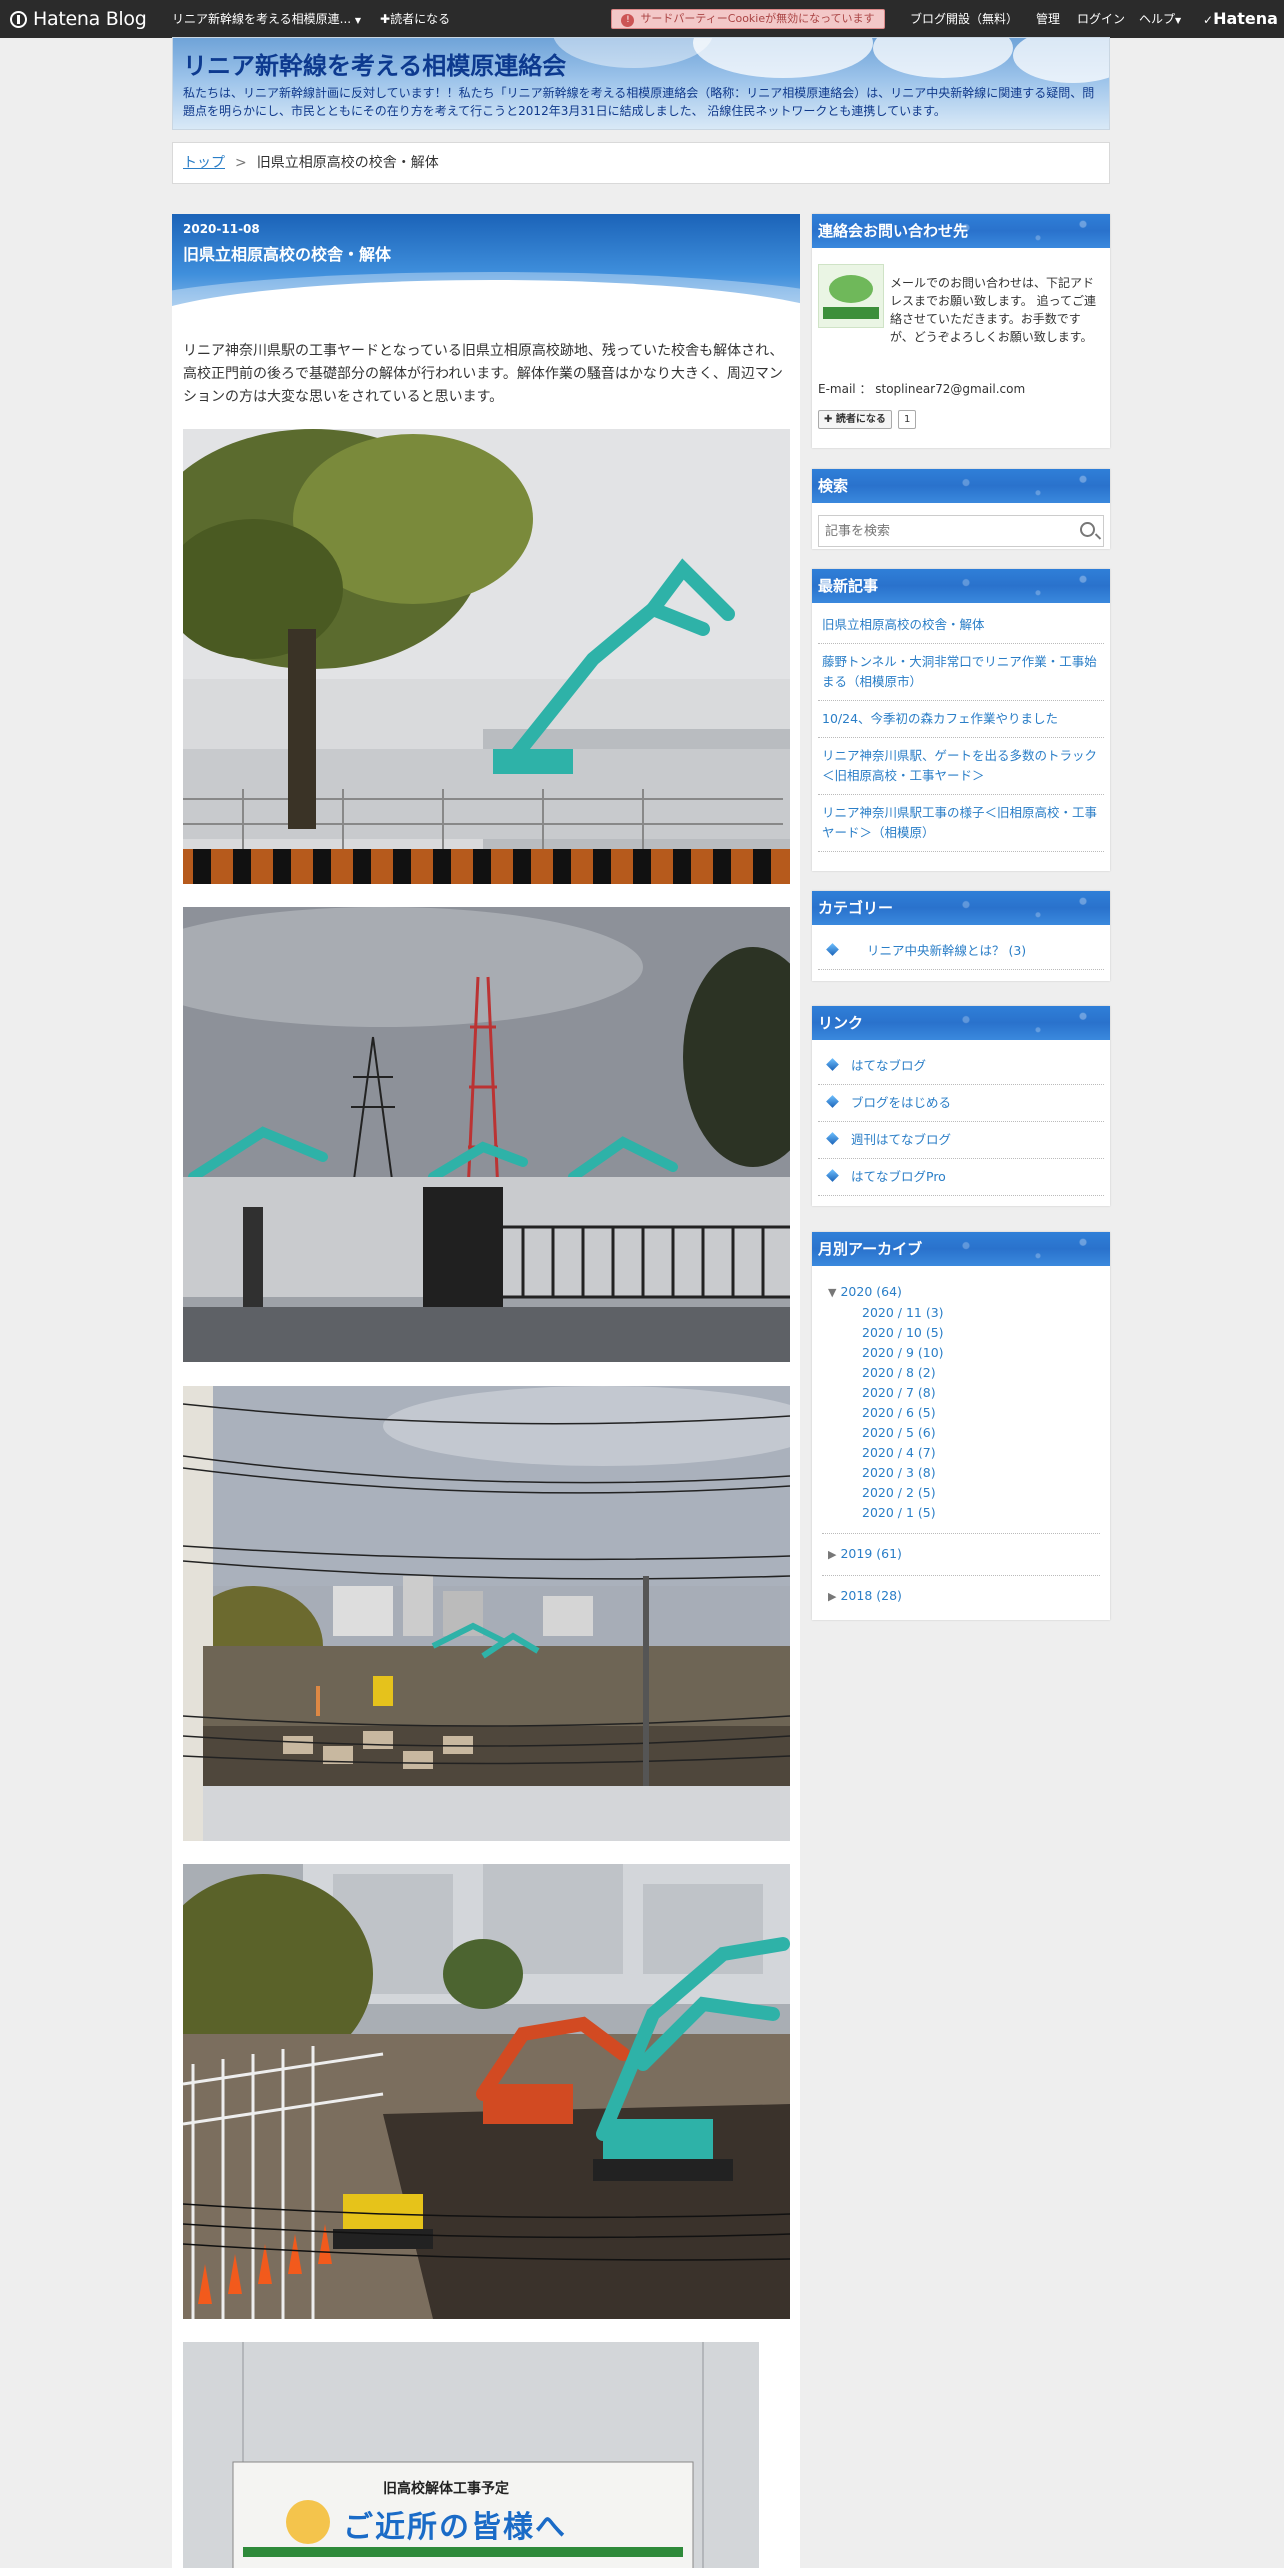 This screenshot has width=1284, height=2568. I want to click on hatena-logo: ✓Hatena, so click(1240, 19).